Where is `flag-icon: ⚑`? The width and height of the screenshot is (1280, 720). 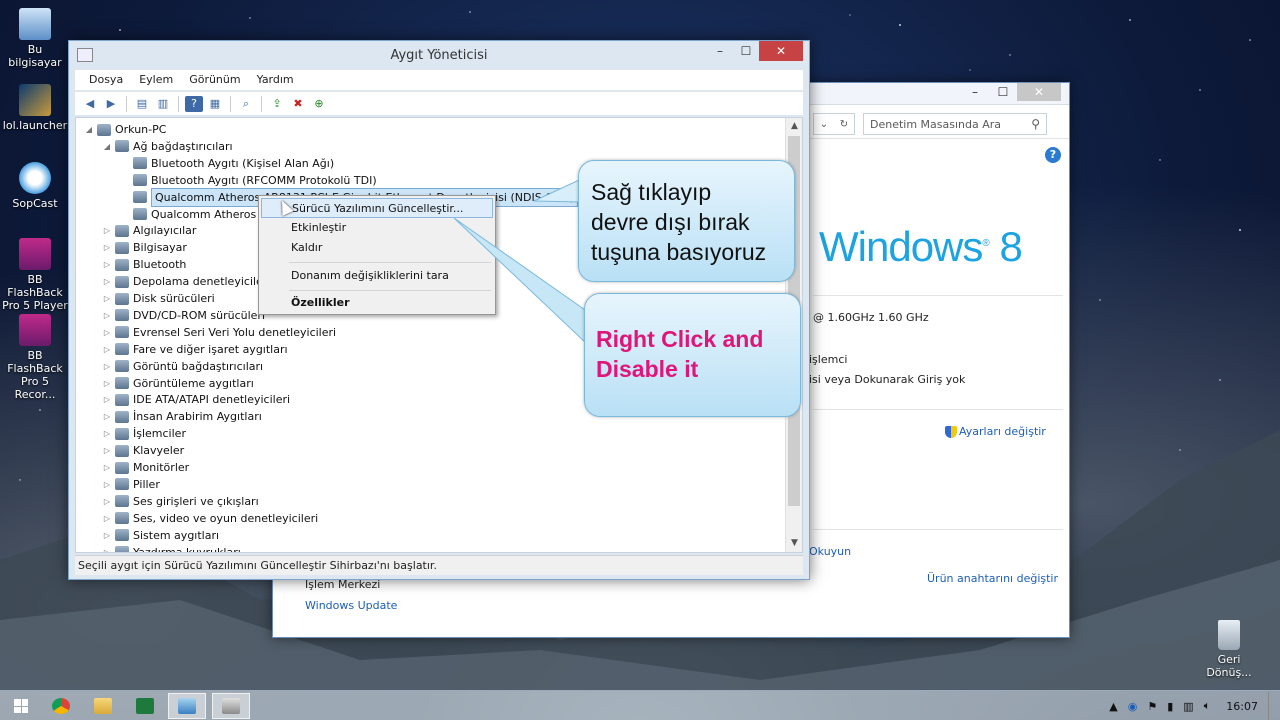
flag-icon: ⚑ is located at coordinates (1152, 706).